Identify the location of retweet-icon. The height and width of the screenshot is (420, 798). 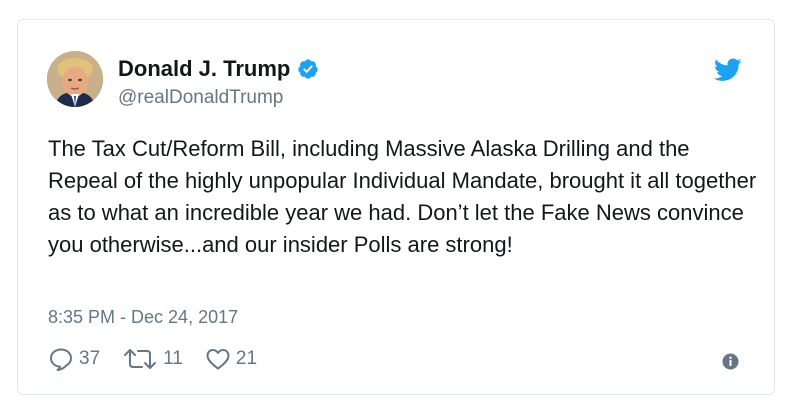
(140, 359).